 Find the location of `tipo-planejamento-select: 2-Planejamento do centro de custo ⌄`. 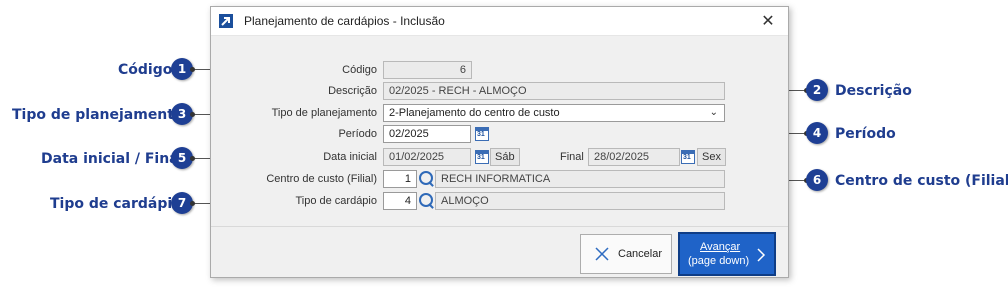

tipo-planejamento-select: 2-Planejamento do centro de custo ⌄ is located at coordinates (554, 113).